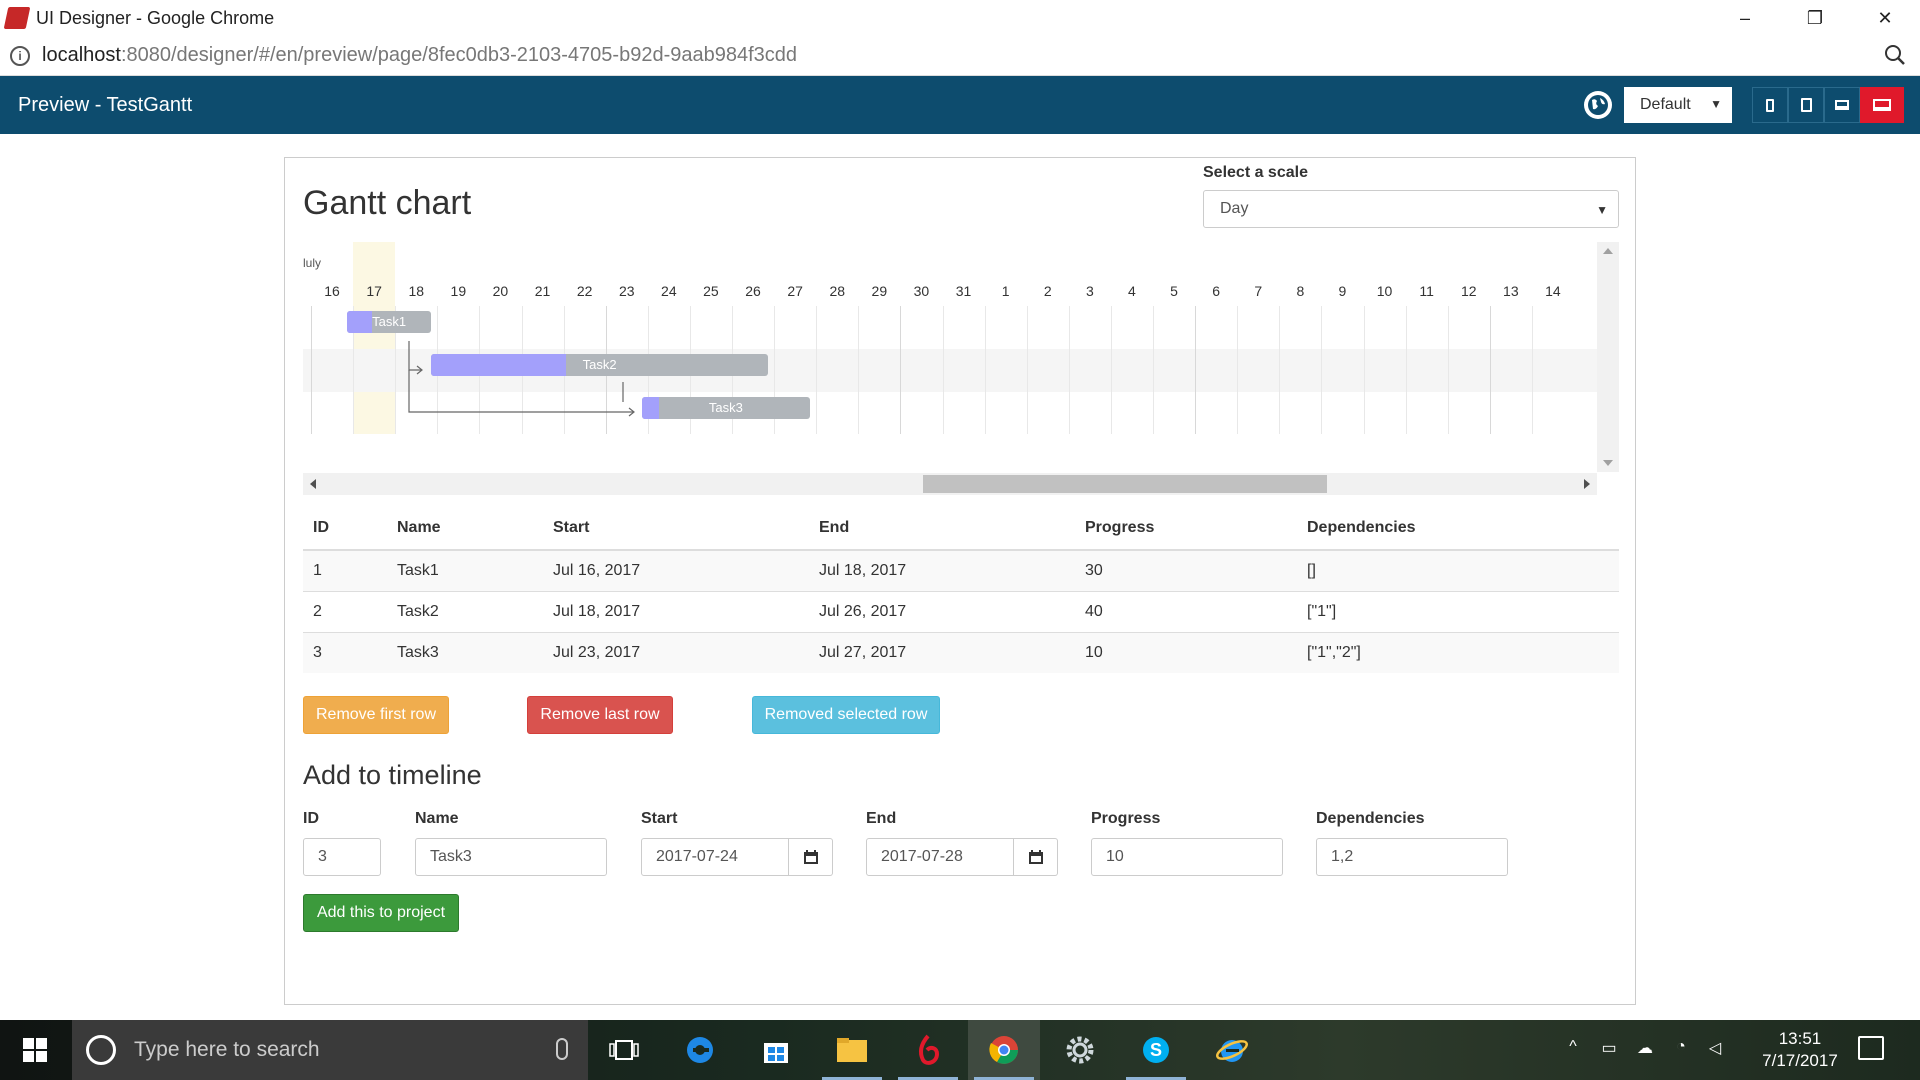 The height and width of the screenshot is (1080, 1920). Describe the element at coordinates (387, 203) in the screenshot. I see `gantt-title: Gantt chart` at that location.